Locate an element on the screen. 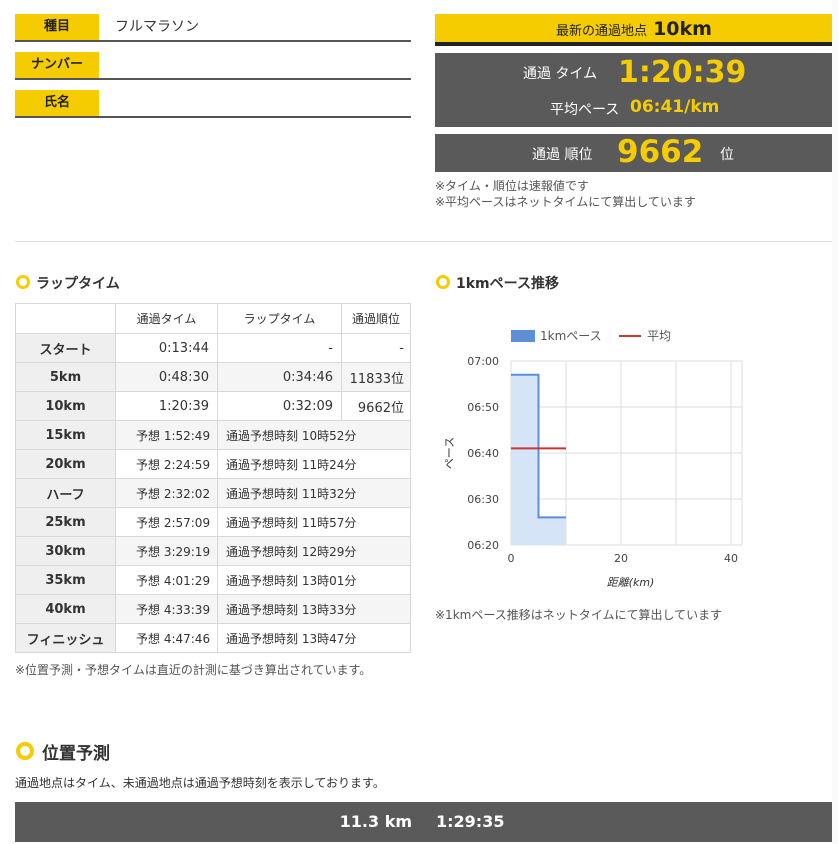  lap-point: 25km is located at coordinates (65, 522).